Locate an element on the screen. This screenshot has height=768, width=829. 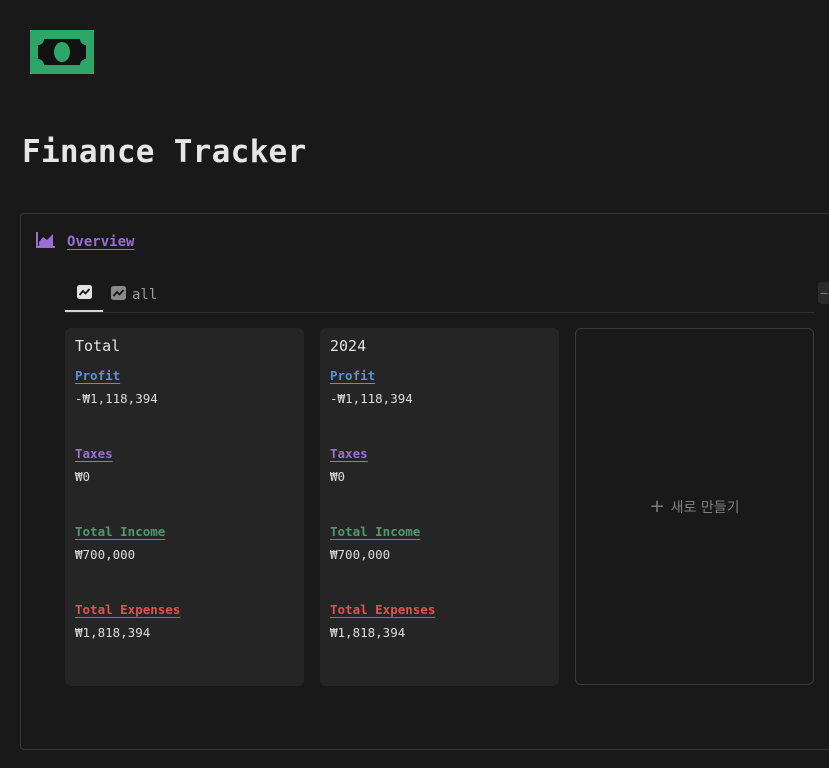
banknote-icon is located at coordinates (62, 52).